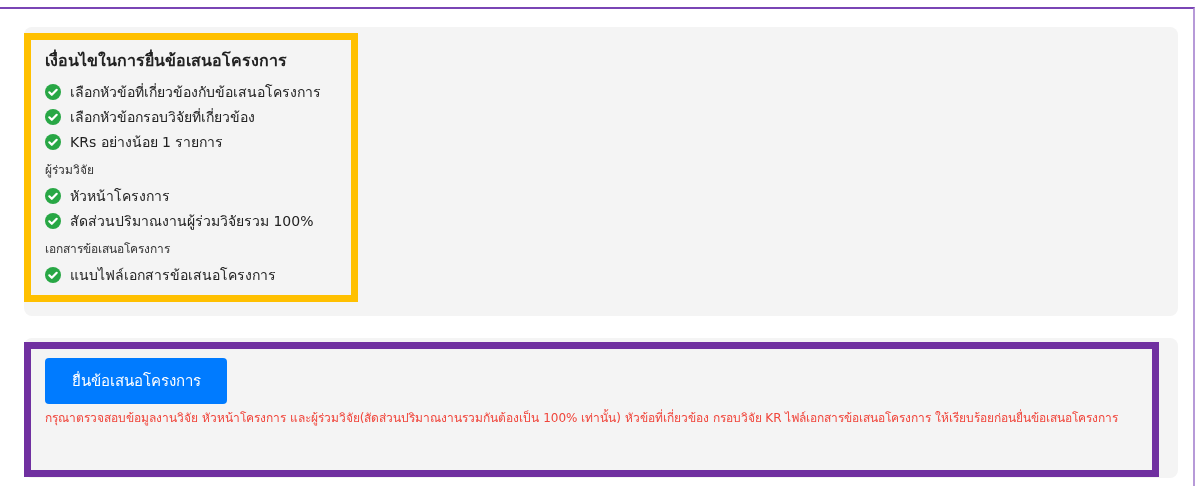 The image size is (1195, 486). What do you see at coordinates (120, 196) in the screenshot?
I see `condition-label: หัวหน้าโครงการ` at bounding box center [120, 196].